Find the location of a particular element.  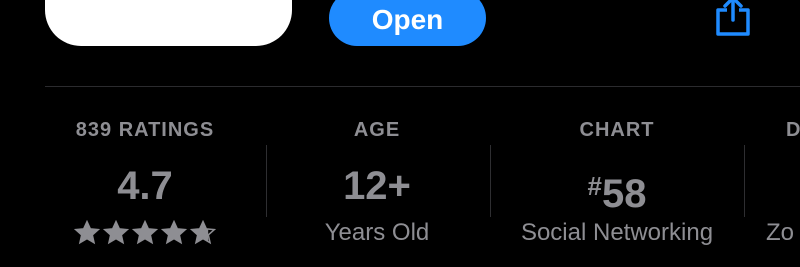

share-icon-glyph is located at coordinates (733, 18).